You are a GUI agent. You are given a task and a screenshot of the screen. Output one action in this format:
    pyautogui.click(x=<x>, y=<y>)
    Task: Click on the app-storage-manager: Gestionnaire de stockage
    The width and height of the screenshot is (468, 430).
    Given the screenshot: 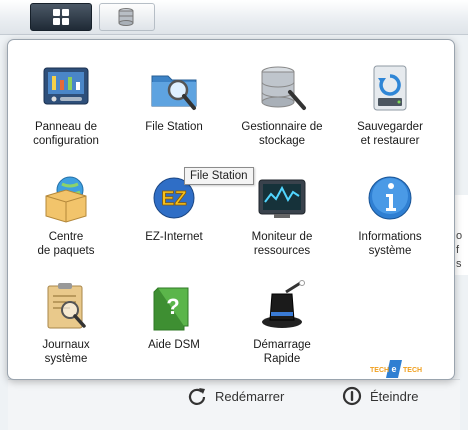 What is the action you would take?
    pyautogui.click(x=282, y=105)
    